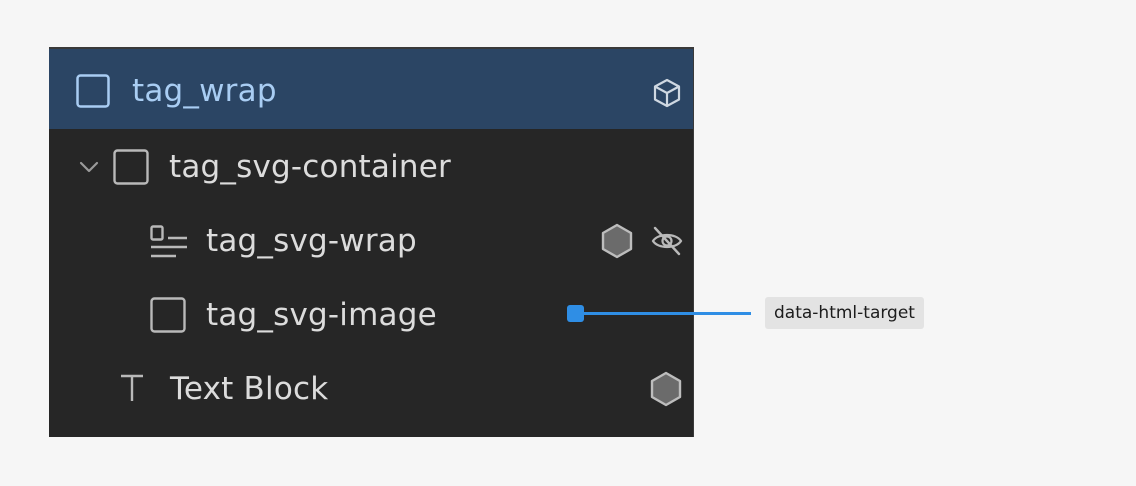 This screenshot has width=1136, height=486. I want to click on component-cube-icon, so click(667, 93).